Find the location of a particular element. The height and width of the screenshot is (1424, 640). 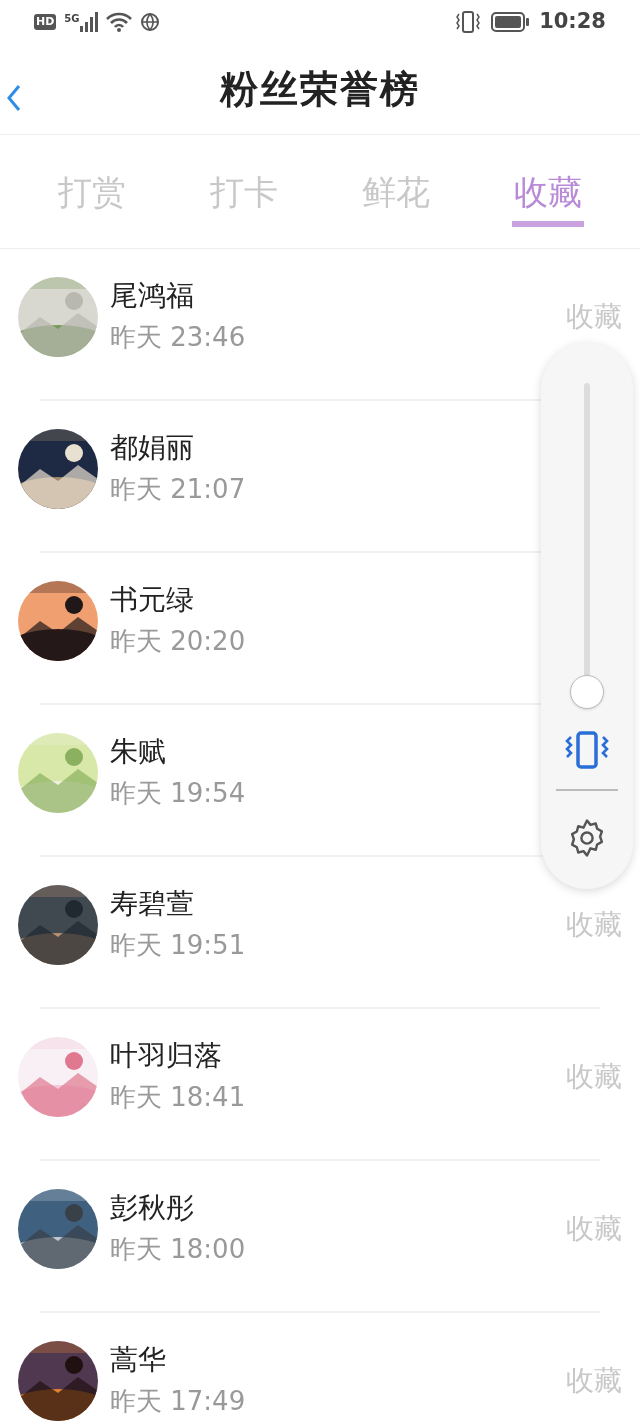

vibrate-icon is located at coordinates (468, 22).